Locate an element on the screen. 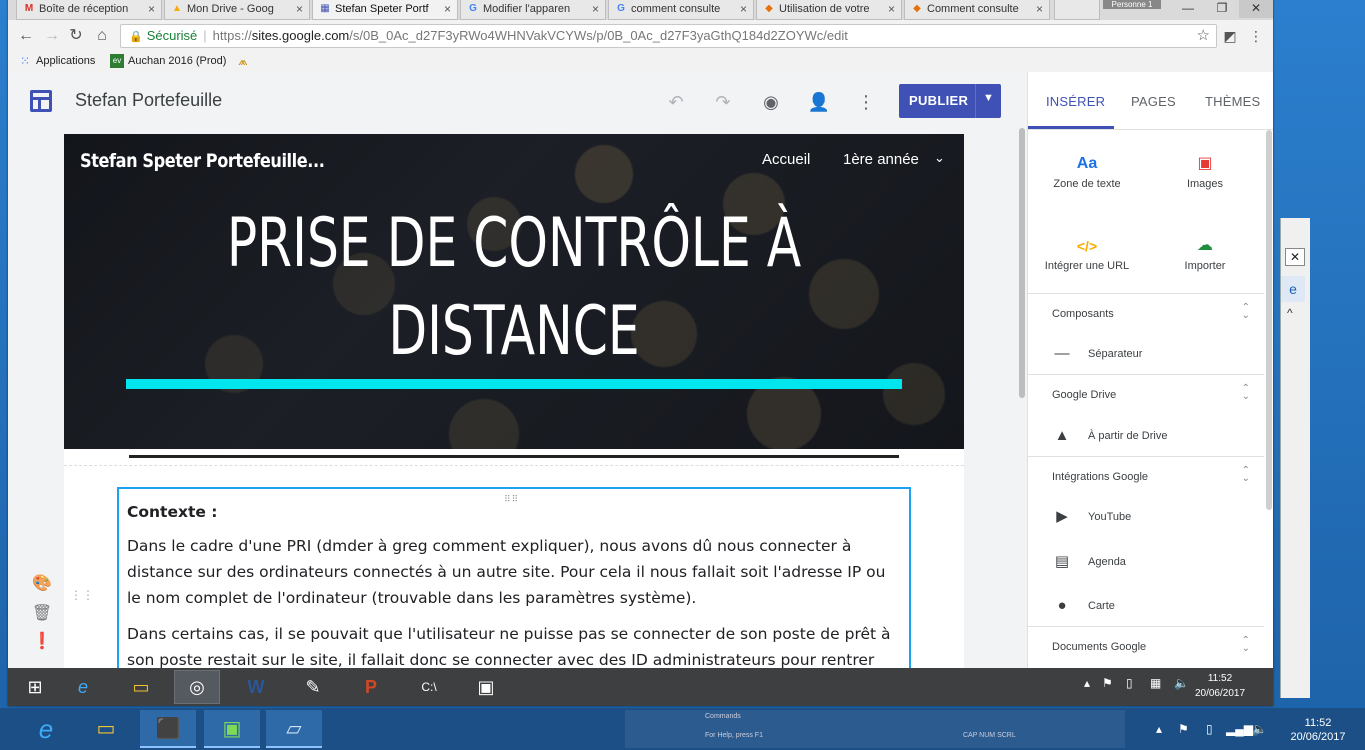 The image size is (1365, 750). bookmark-star-icon: ☆ is located at coordinates (1203, 36).